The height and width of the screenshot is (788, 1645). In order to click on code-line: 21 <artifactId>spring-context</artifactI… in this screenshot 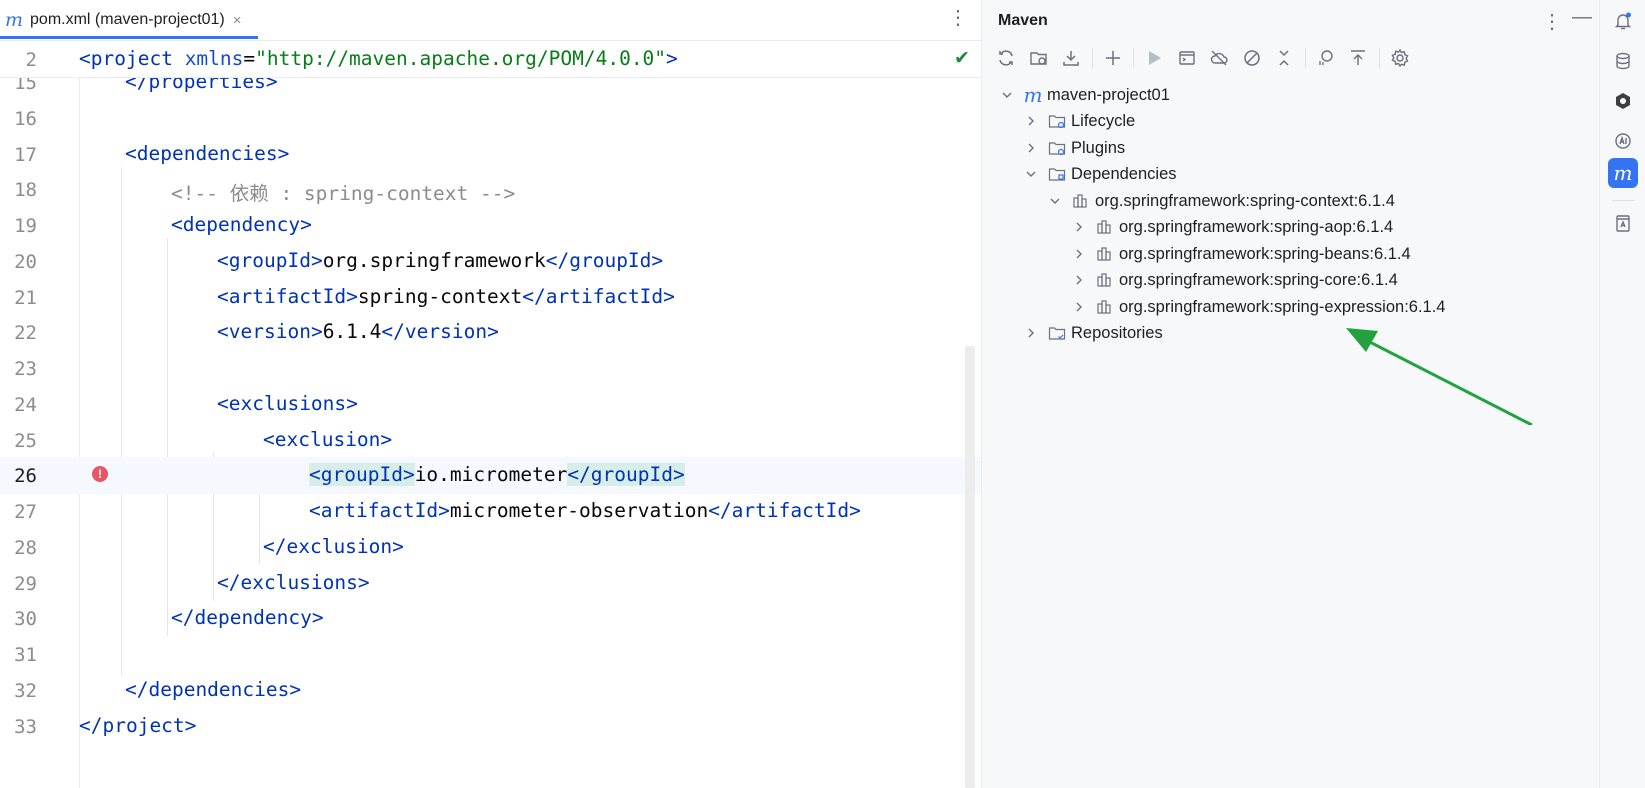, I will do `click(490, 297)`.